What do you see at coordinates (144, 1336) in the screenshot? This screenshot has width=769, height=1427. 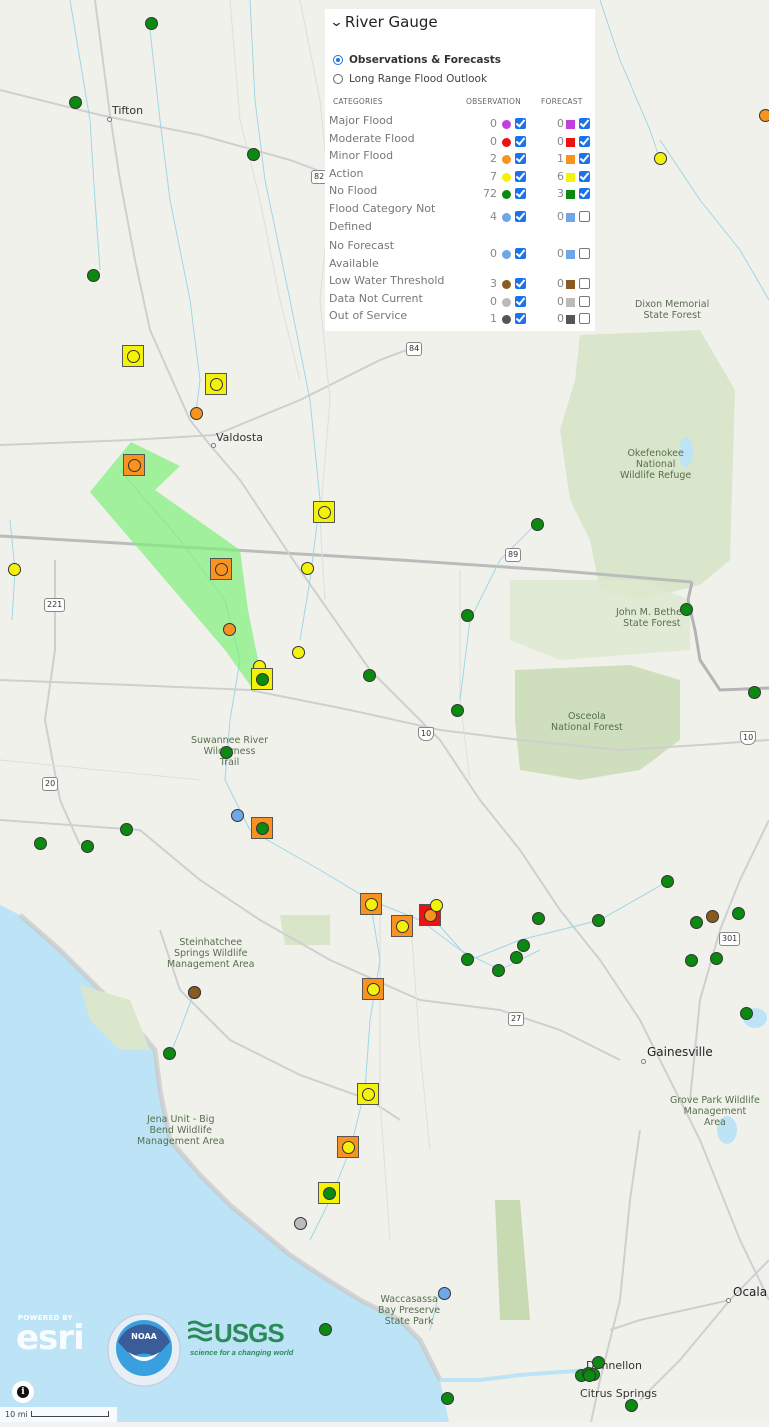 I see `noaa-wordmark: NOAA` at bounding box center [144, 1336].